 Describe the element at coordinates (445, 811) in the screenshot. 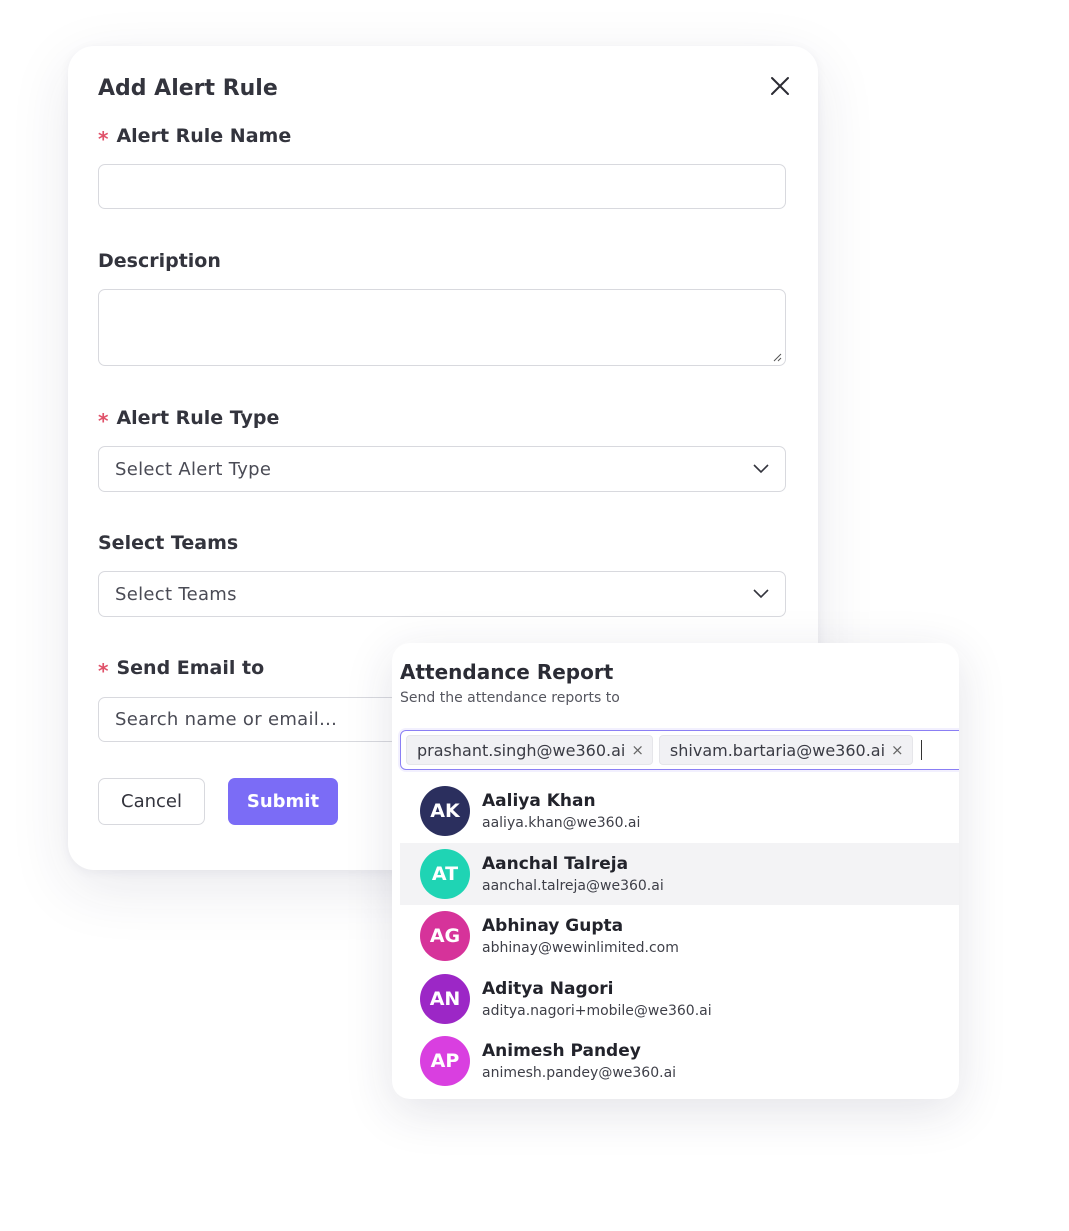

I see `avatar: AK` at that location.